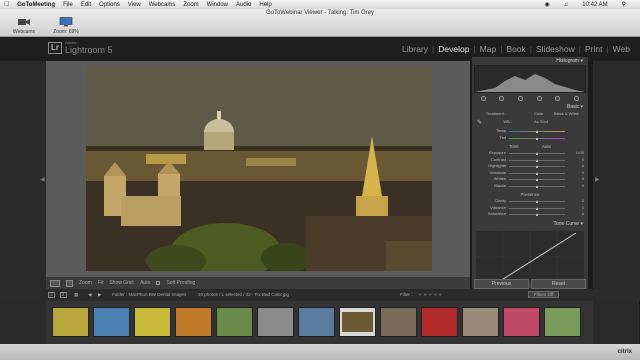 The width and height of the screenshot is (640, 360). I want to click on menu-zoom: Zoom, so click(190, 5).